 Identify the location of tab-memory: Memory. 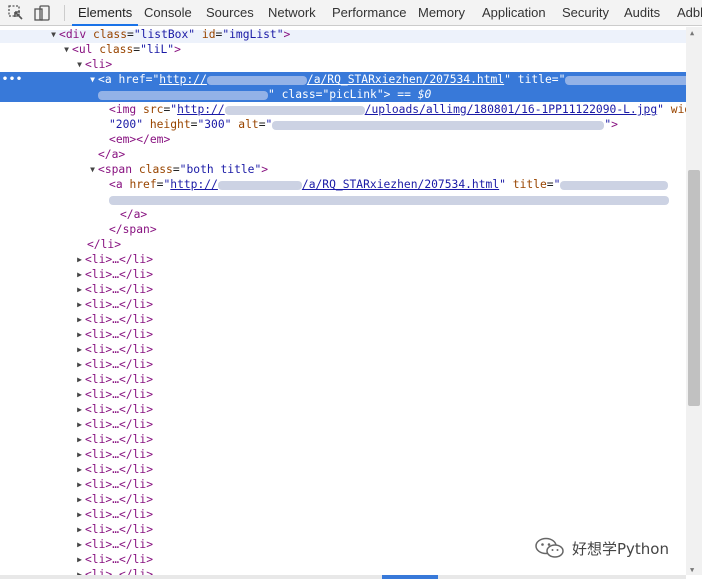
(441, 13).